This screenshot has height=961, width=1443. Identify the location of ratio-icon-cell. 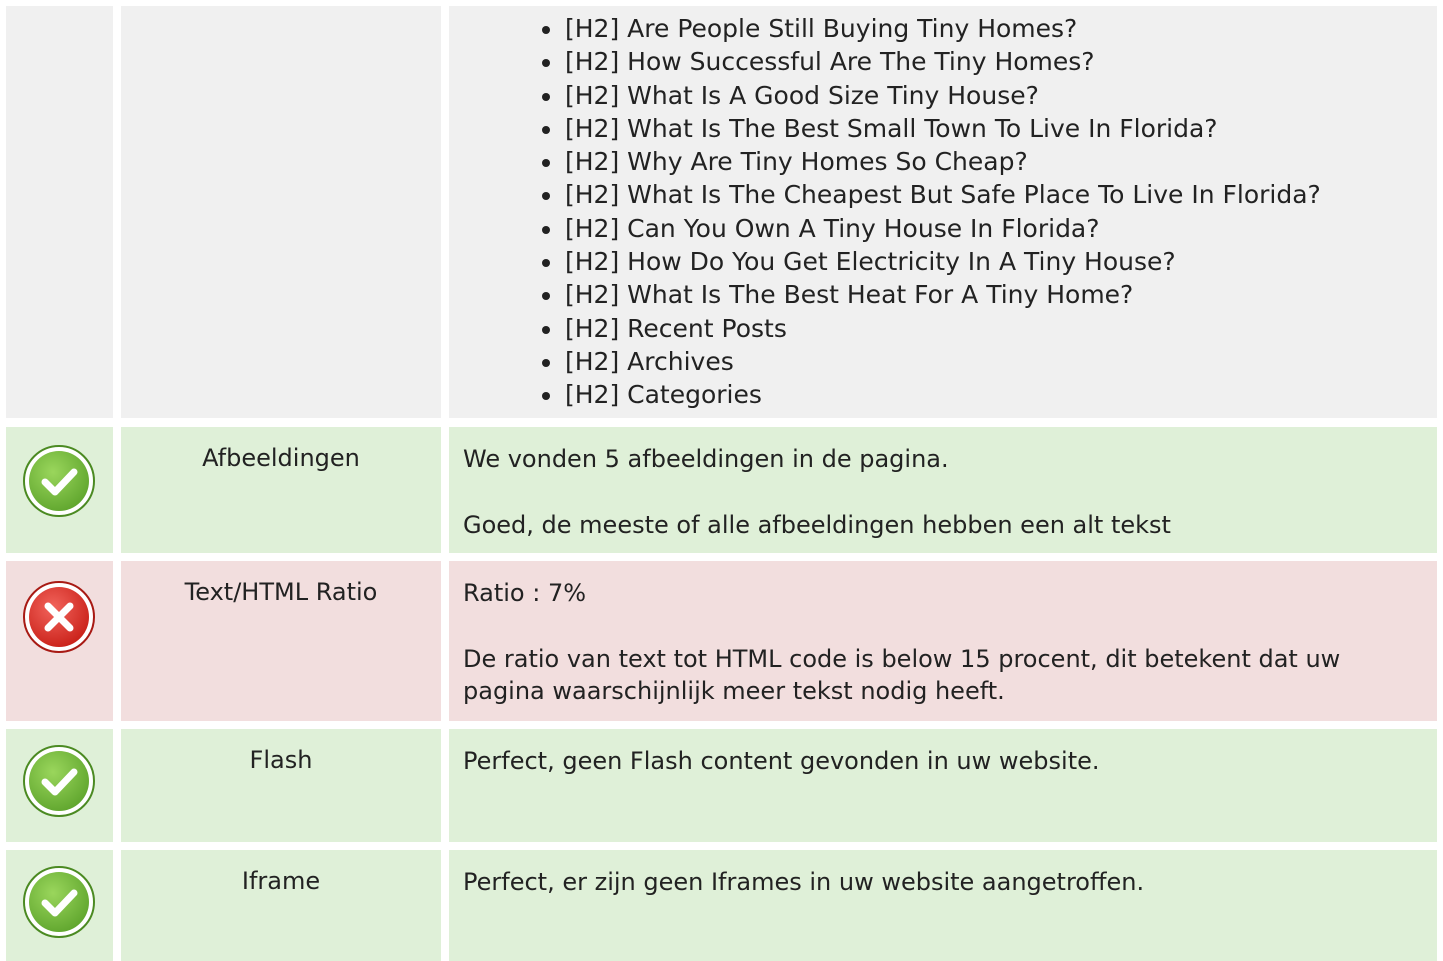
(59, 641).